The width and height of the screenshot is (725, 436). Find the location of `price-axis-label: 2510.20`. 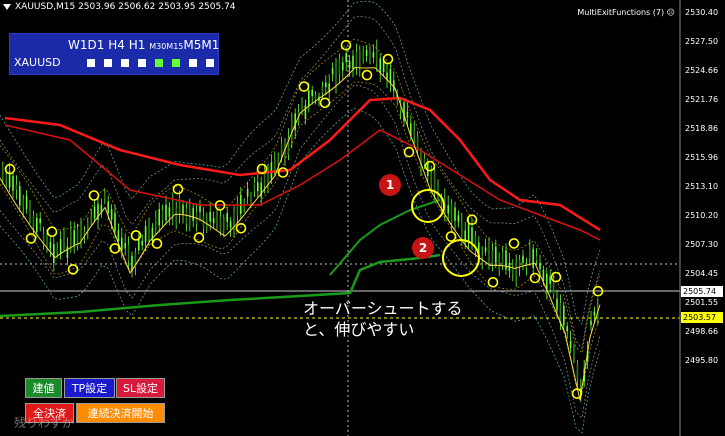

price-axis-label: 2510.20 is located at coordinates (702, 215).